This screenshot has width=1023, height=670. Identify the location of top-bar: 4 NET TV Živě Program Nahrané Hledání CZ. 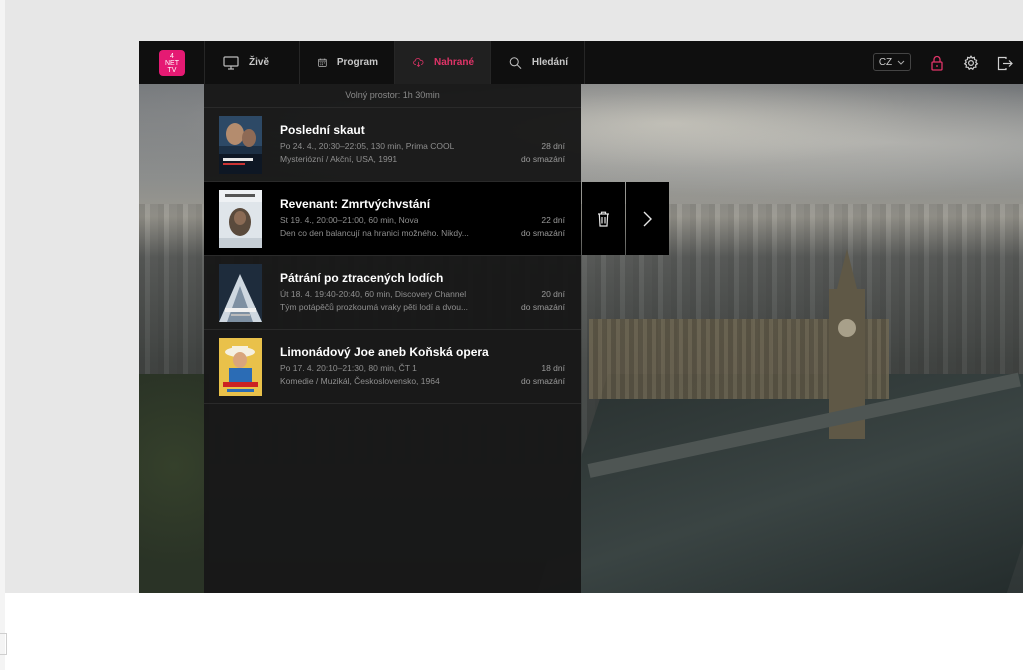
(581, 62).